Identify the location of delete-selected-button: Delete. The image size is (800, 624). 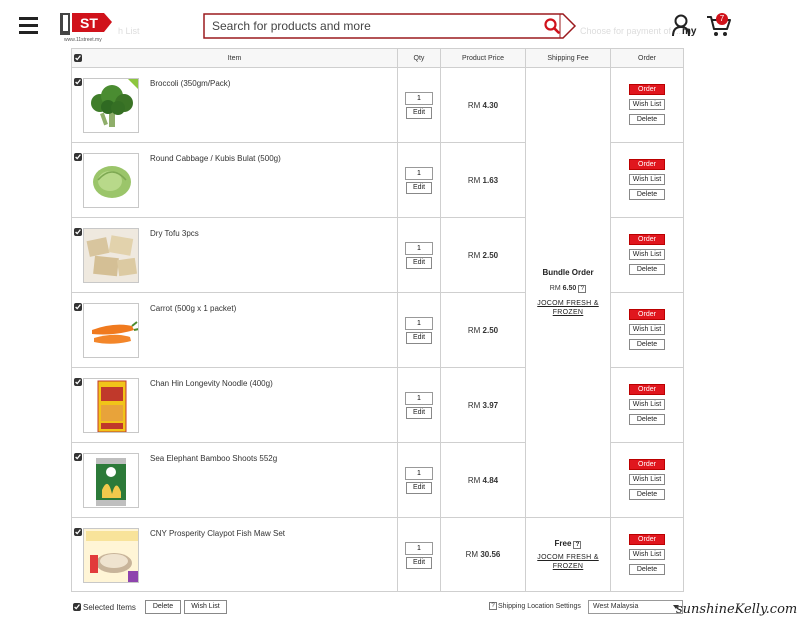
(163, 607).